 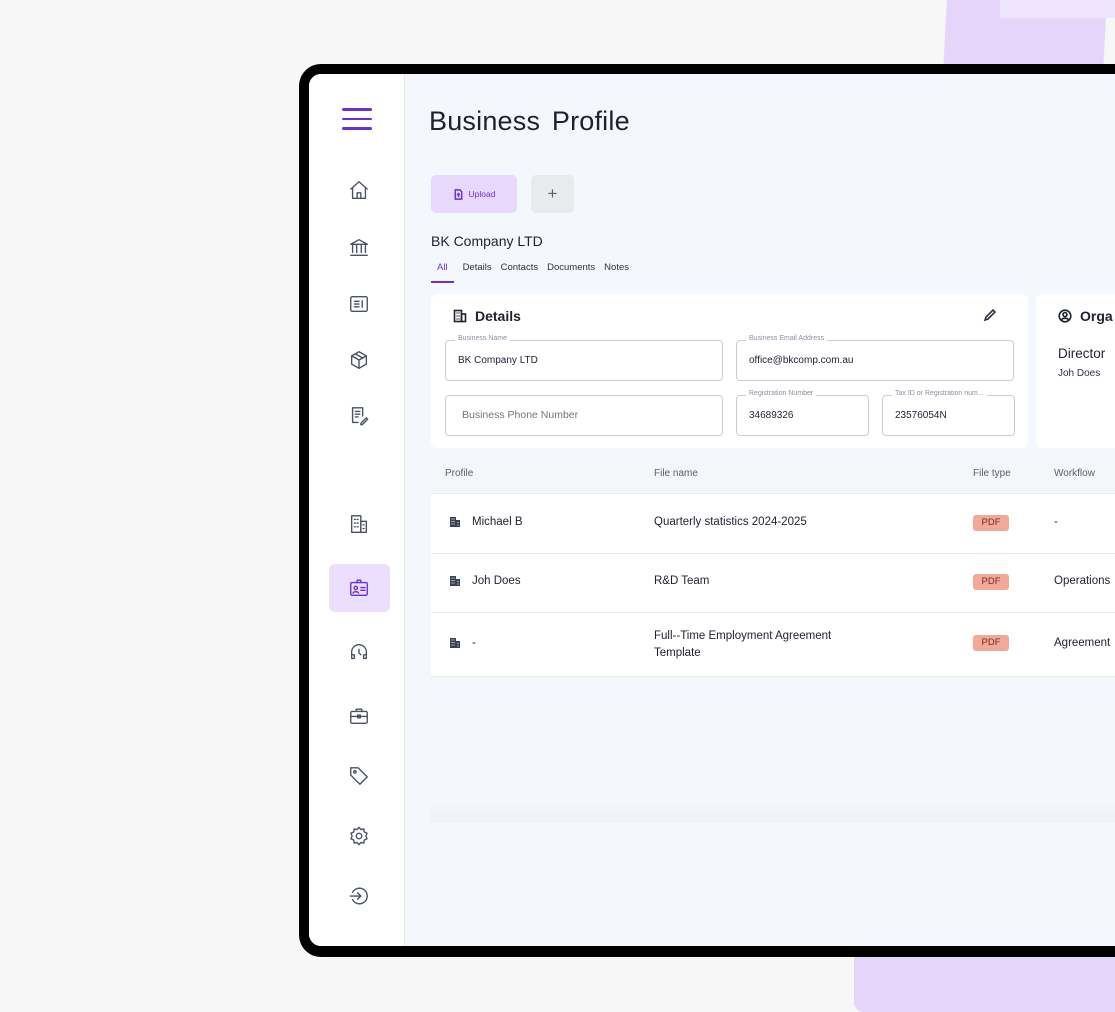 What do you see at coordinates (1082, 643) in the screenshot?
I see `row-workflow: Agreement` at bounding box center [1082, 643].